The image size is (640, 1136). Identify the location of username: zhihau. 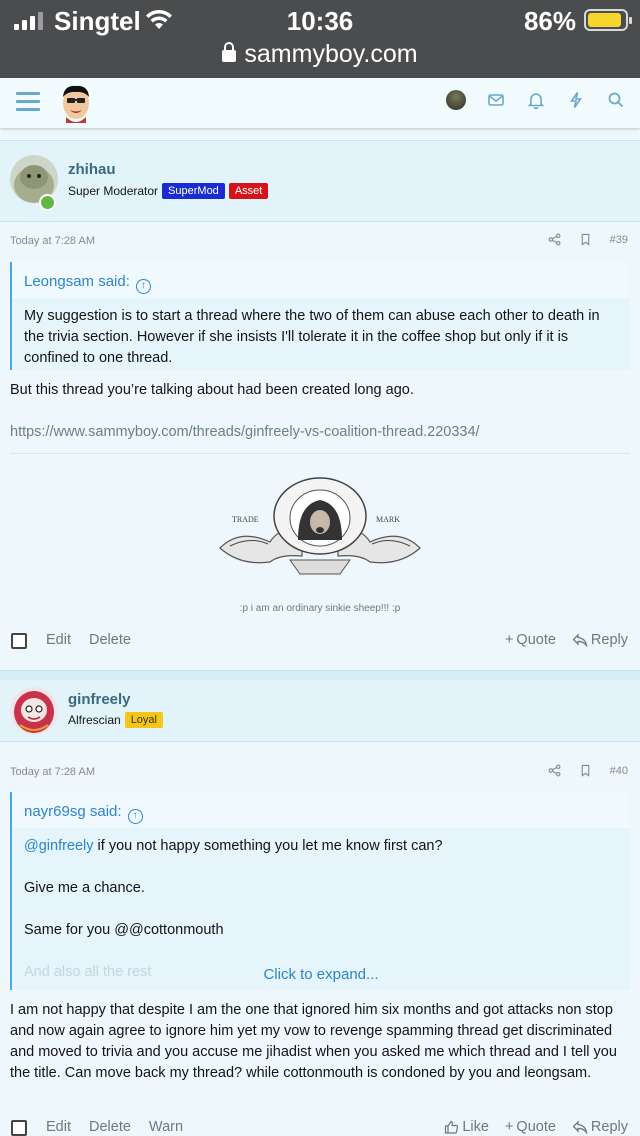
(92, 169).